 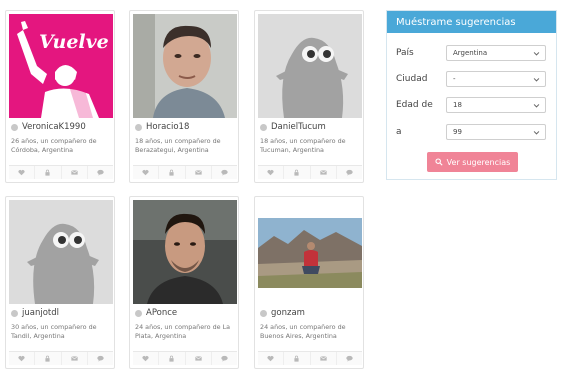 What do you see at coordinates (399, 132) in the screenshot?
I see `age-to-label: a` at bounding box center [399, 132].